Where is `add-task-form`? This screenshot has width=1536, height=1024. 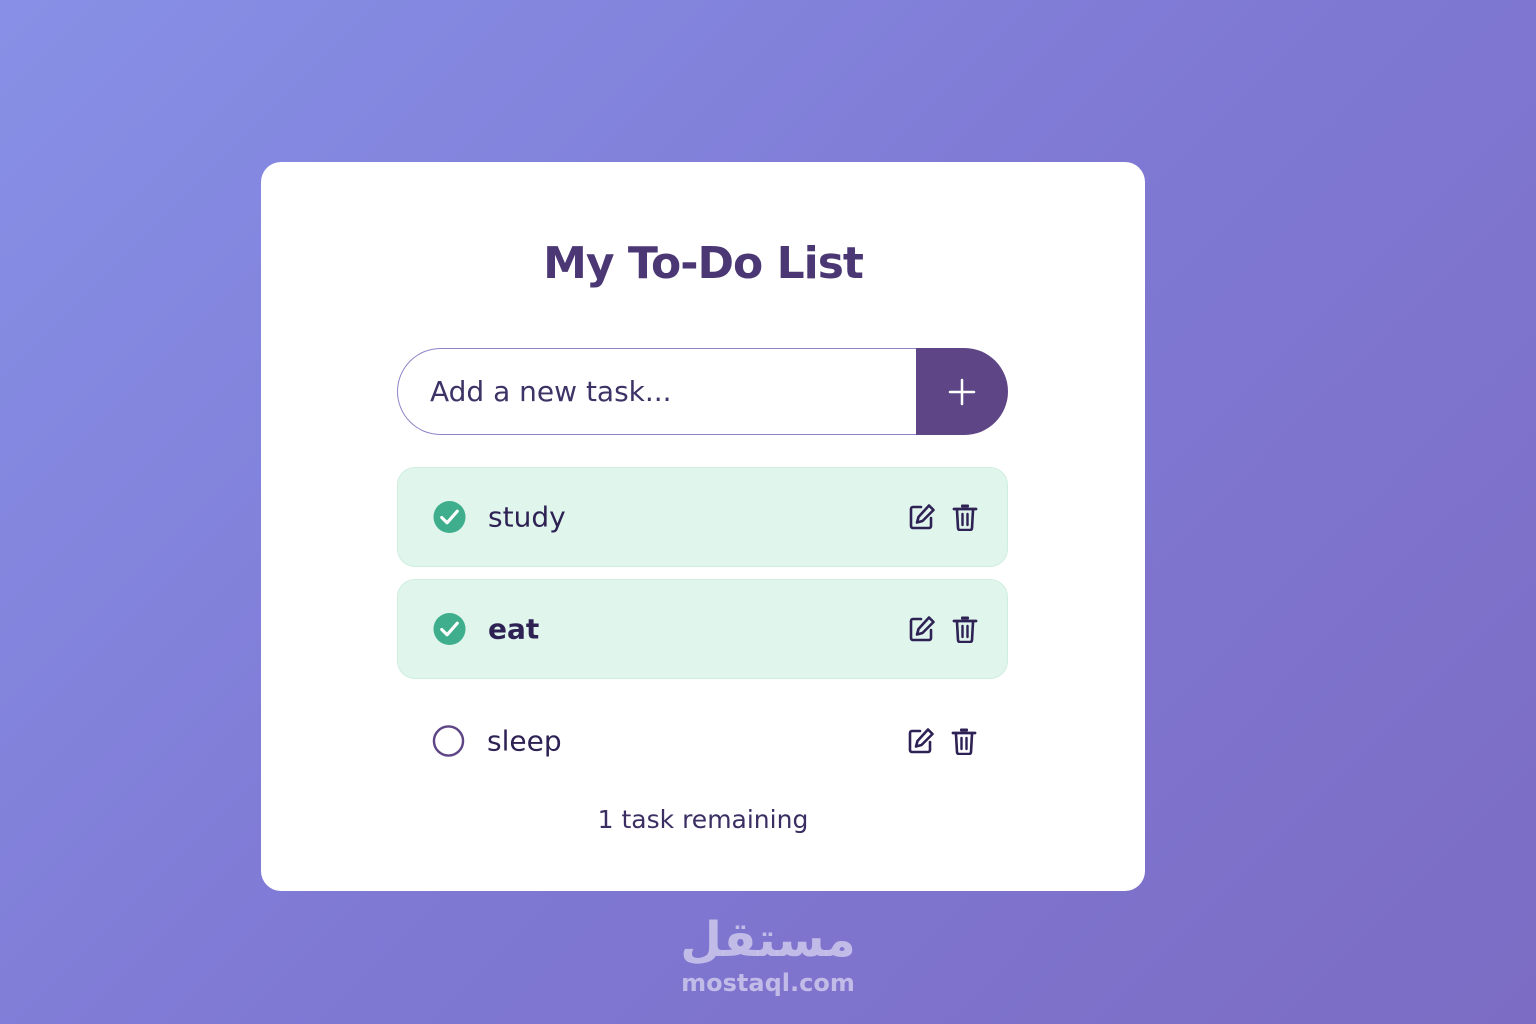
add-task-form is located at coordinates (702, 391).